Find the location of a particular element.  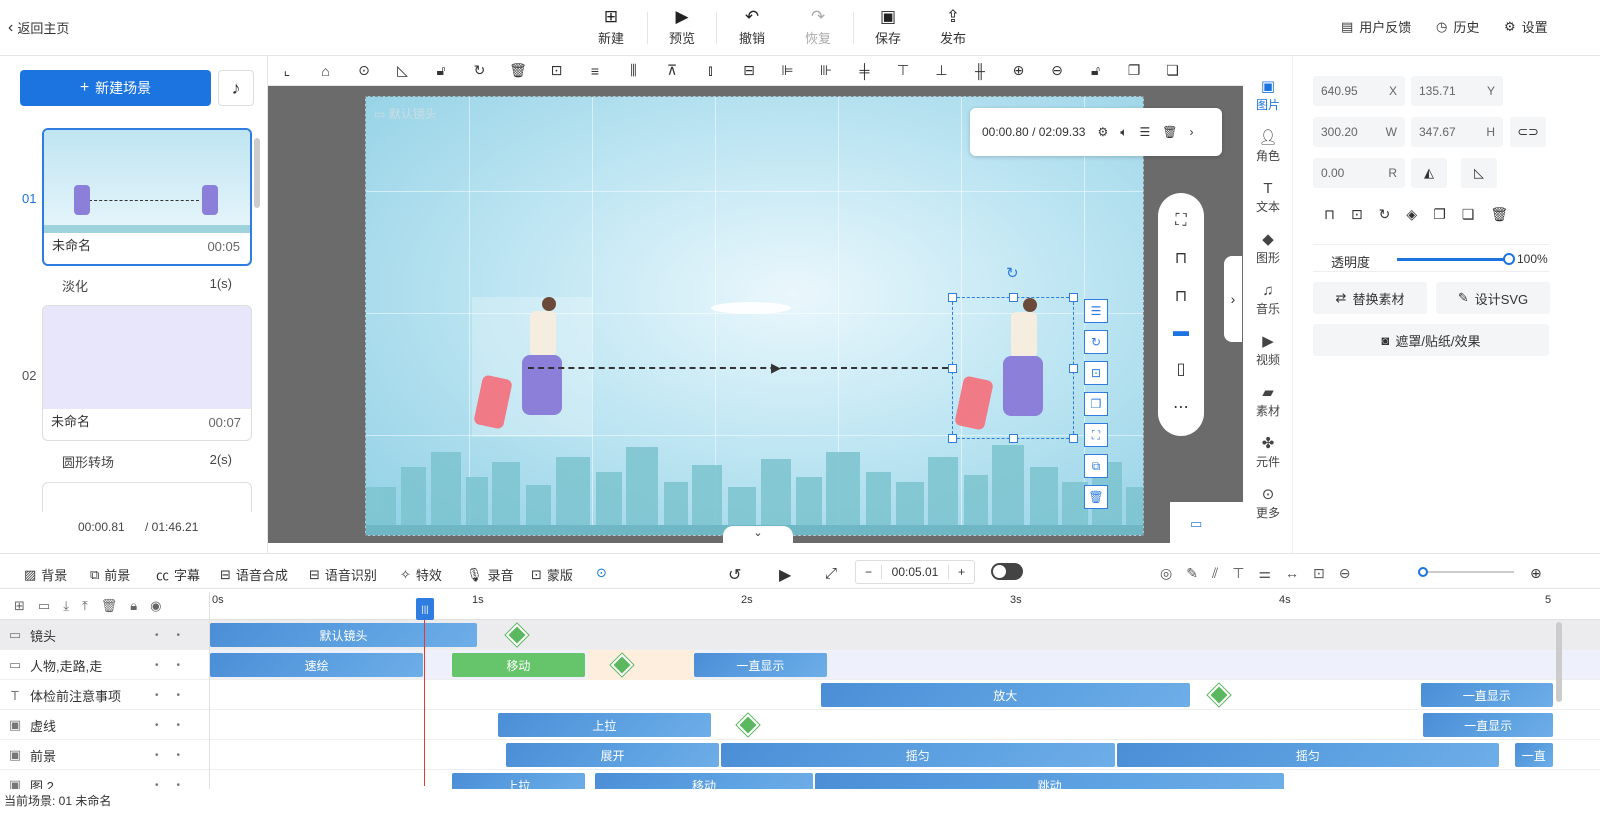

delete-icon: 🗑︎ is located at coordinates (518, 70).